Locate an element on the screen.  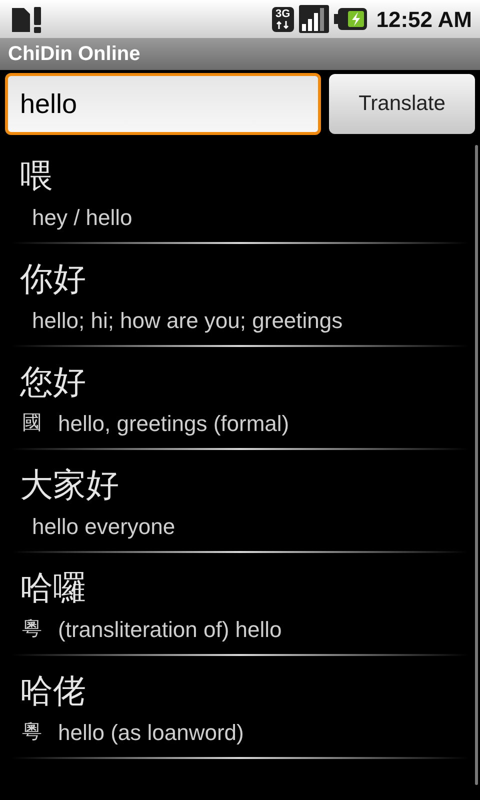
result-item: 你好 hello; hi; how are you; greetings is located at coordinates (240, 297).